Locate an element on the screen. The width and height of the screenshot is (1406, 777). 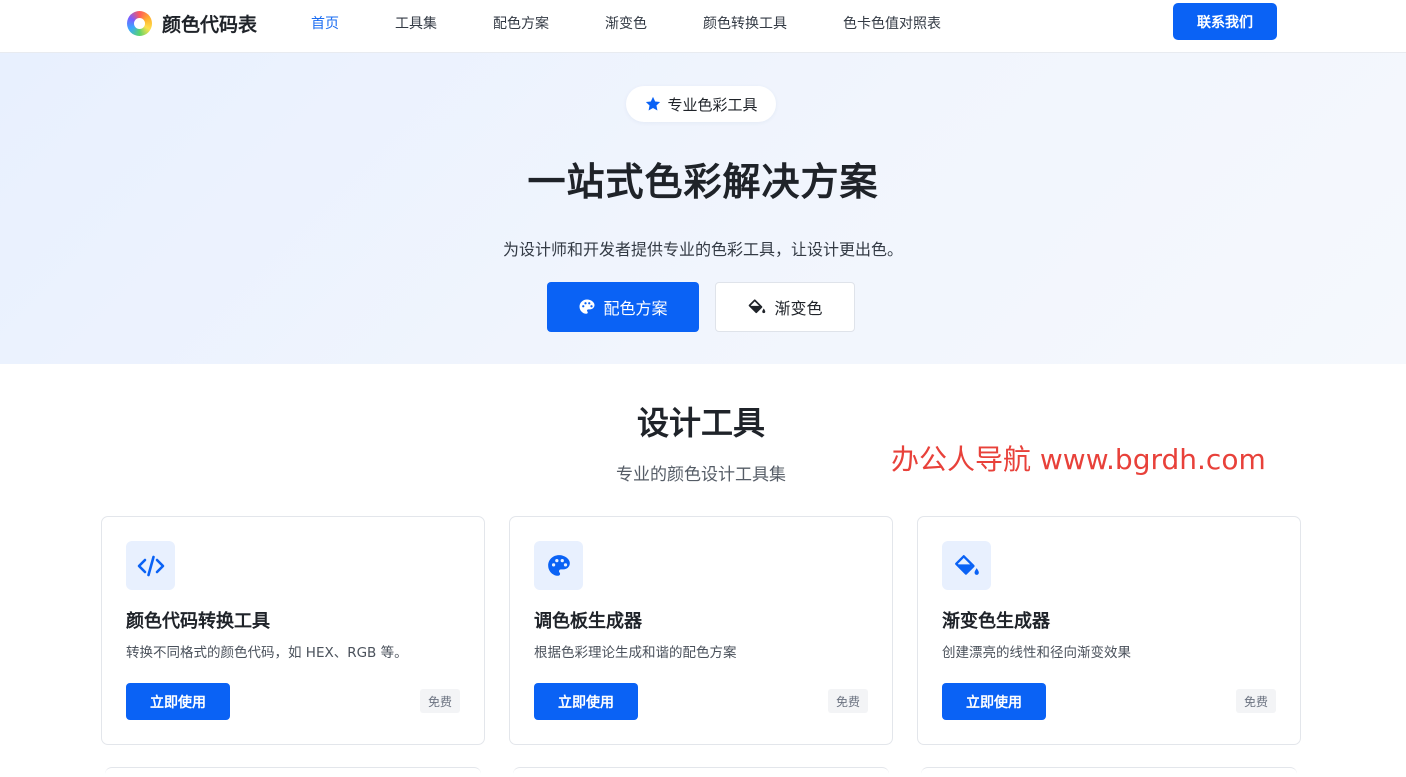
color-schemes-button-label: 配色方案 is located at coordinates (635, 308).